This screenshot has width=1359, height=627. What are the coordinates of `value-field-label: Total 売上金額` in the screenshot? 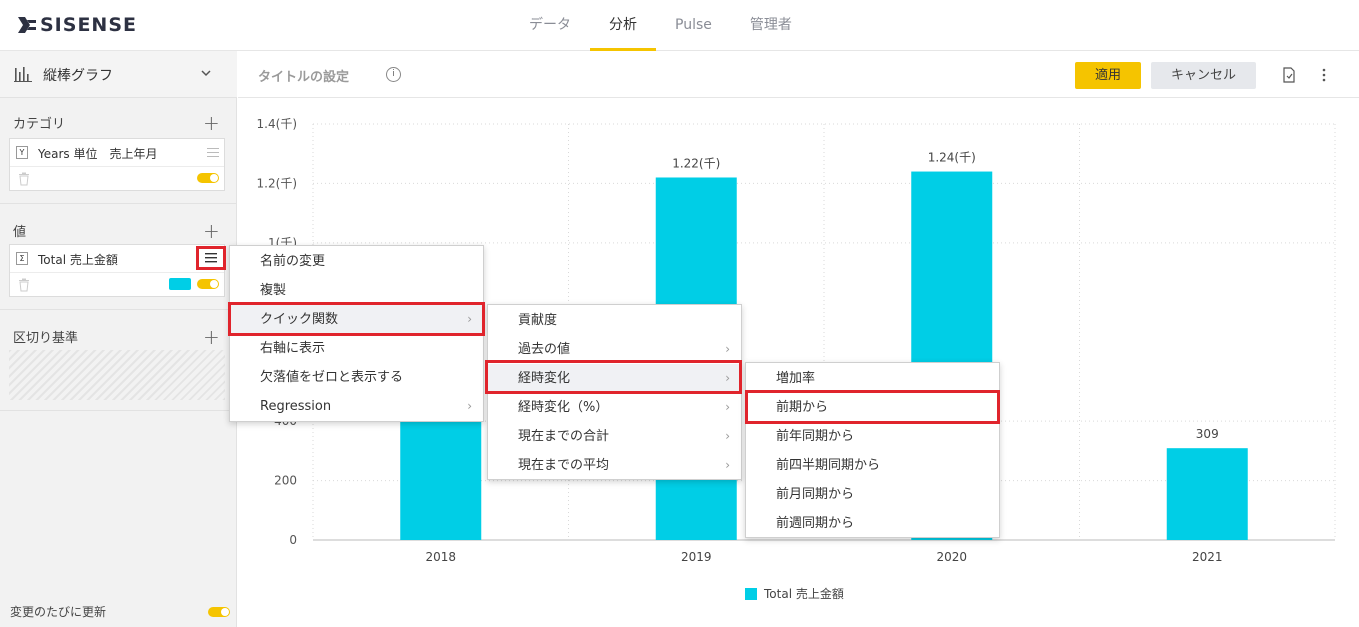 It's located at (78, 260).